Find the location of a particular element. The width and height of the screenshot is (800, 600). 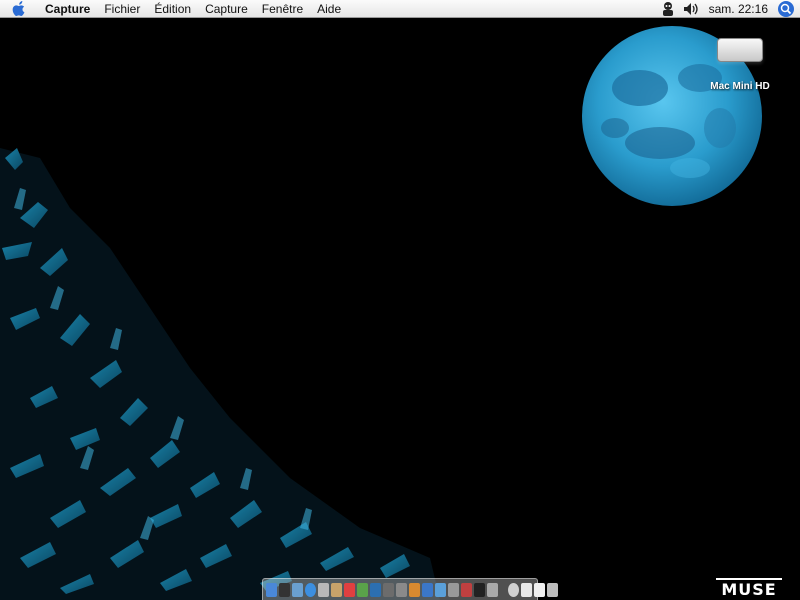

dock-magnifier-icon is located at coordinates (513, 589).